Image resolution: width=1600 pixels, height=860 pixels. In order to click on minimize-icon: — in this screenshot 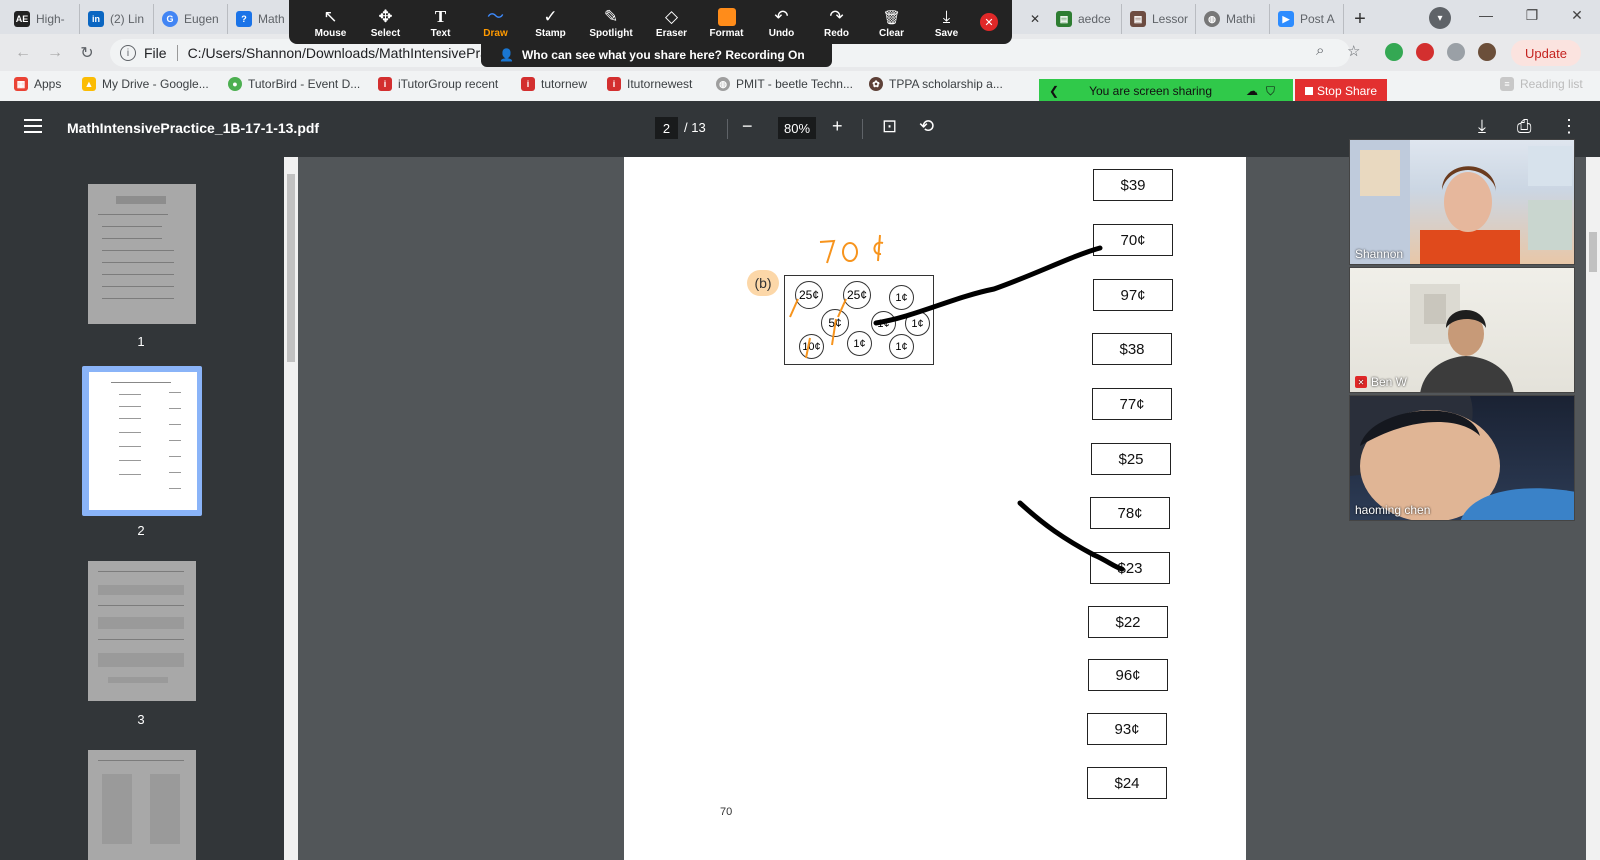, I will do `click(1486, 15)`.